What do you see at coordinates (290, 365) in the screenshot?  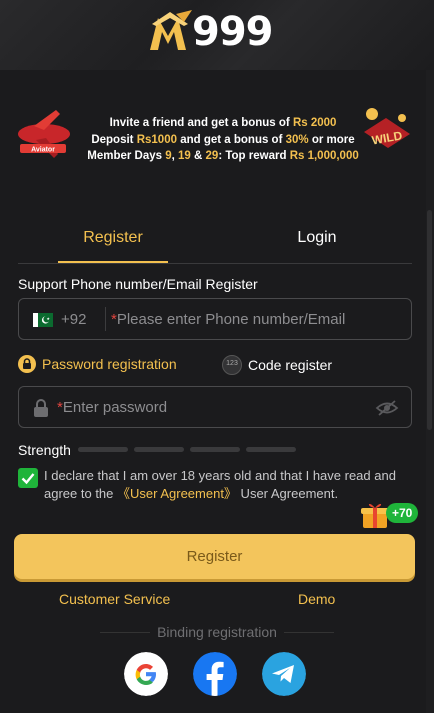 I see `code-register-label: Code register` at bounding box center [290, 365].